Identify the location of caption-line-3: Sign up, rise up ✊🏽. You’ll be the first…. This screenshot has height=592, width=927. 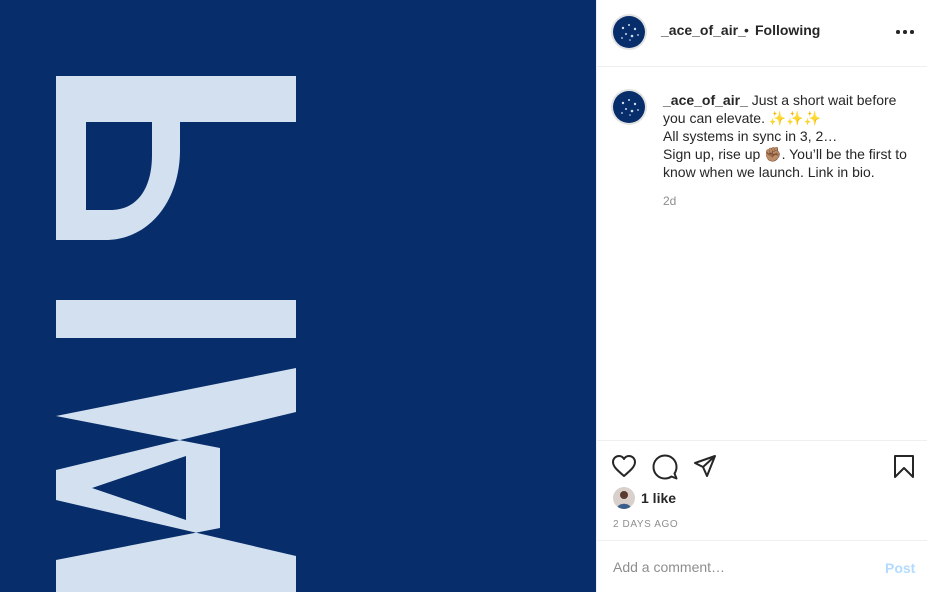
(785, 163).